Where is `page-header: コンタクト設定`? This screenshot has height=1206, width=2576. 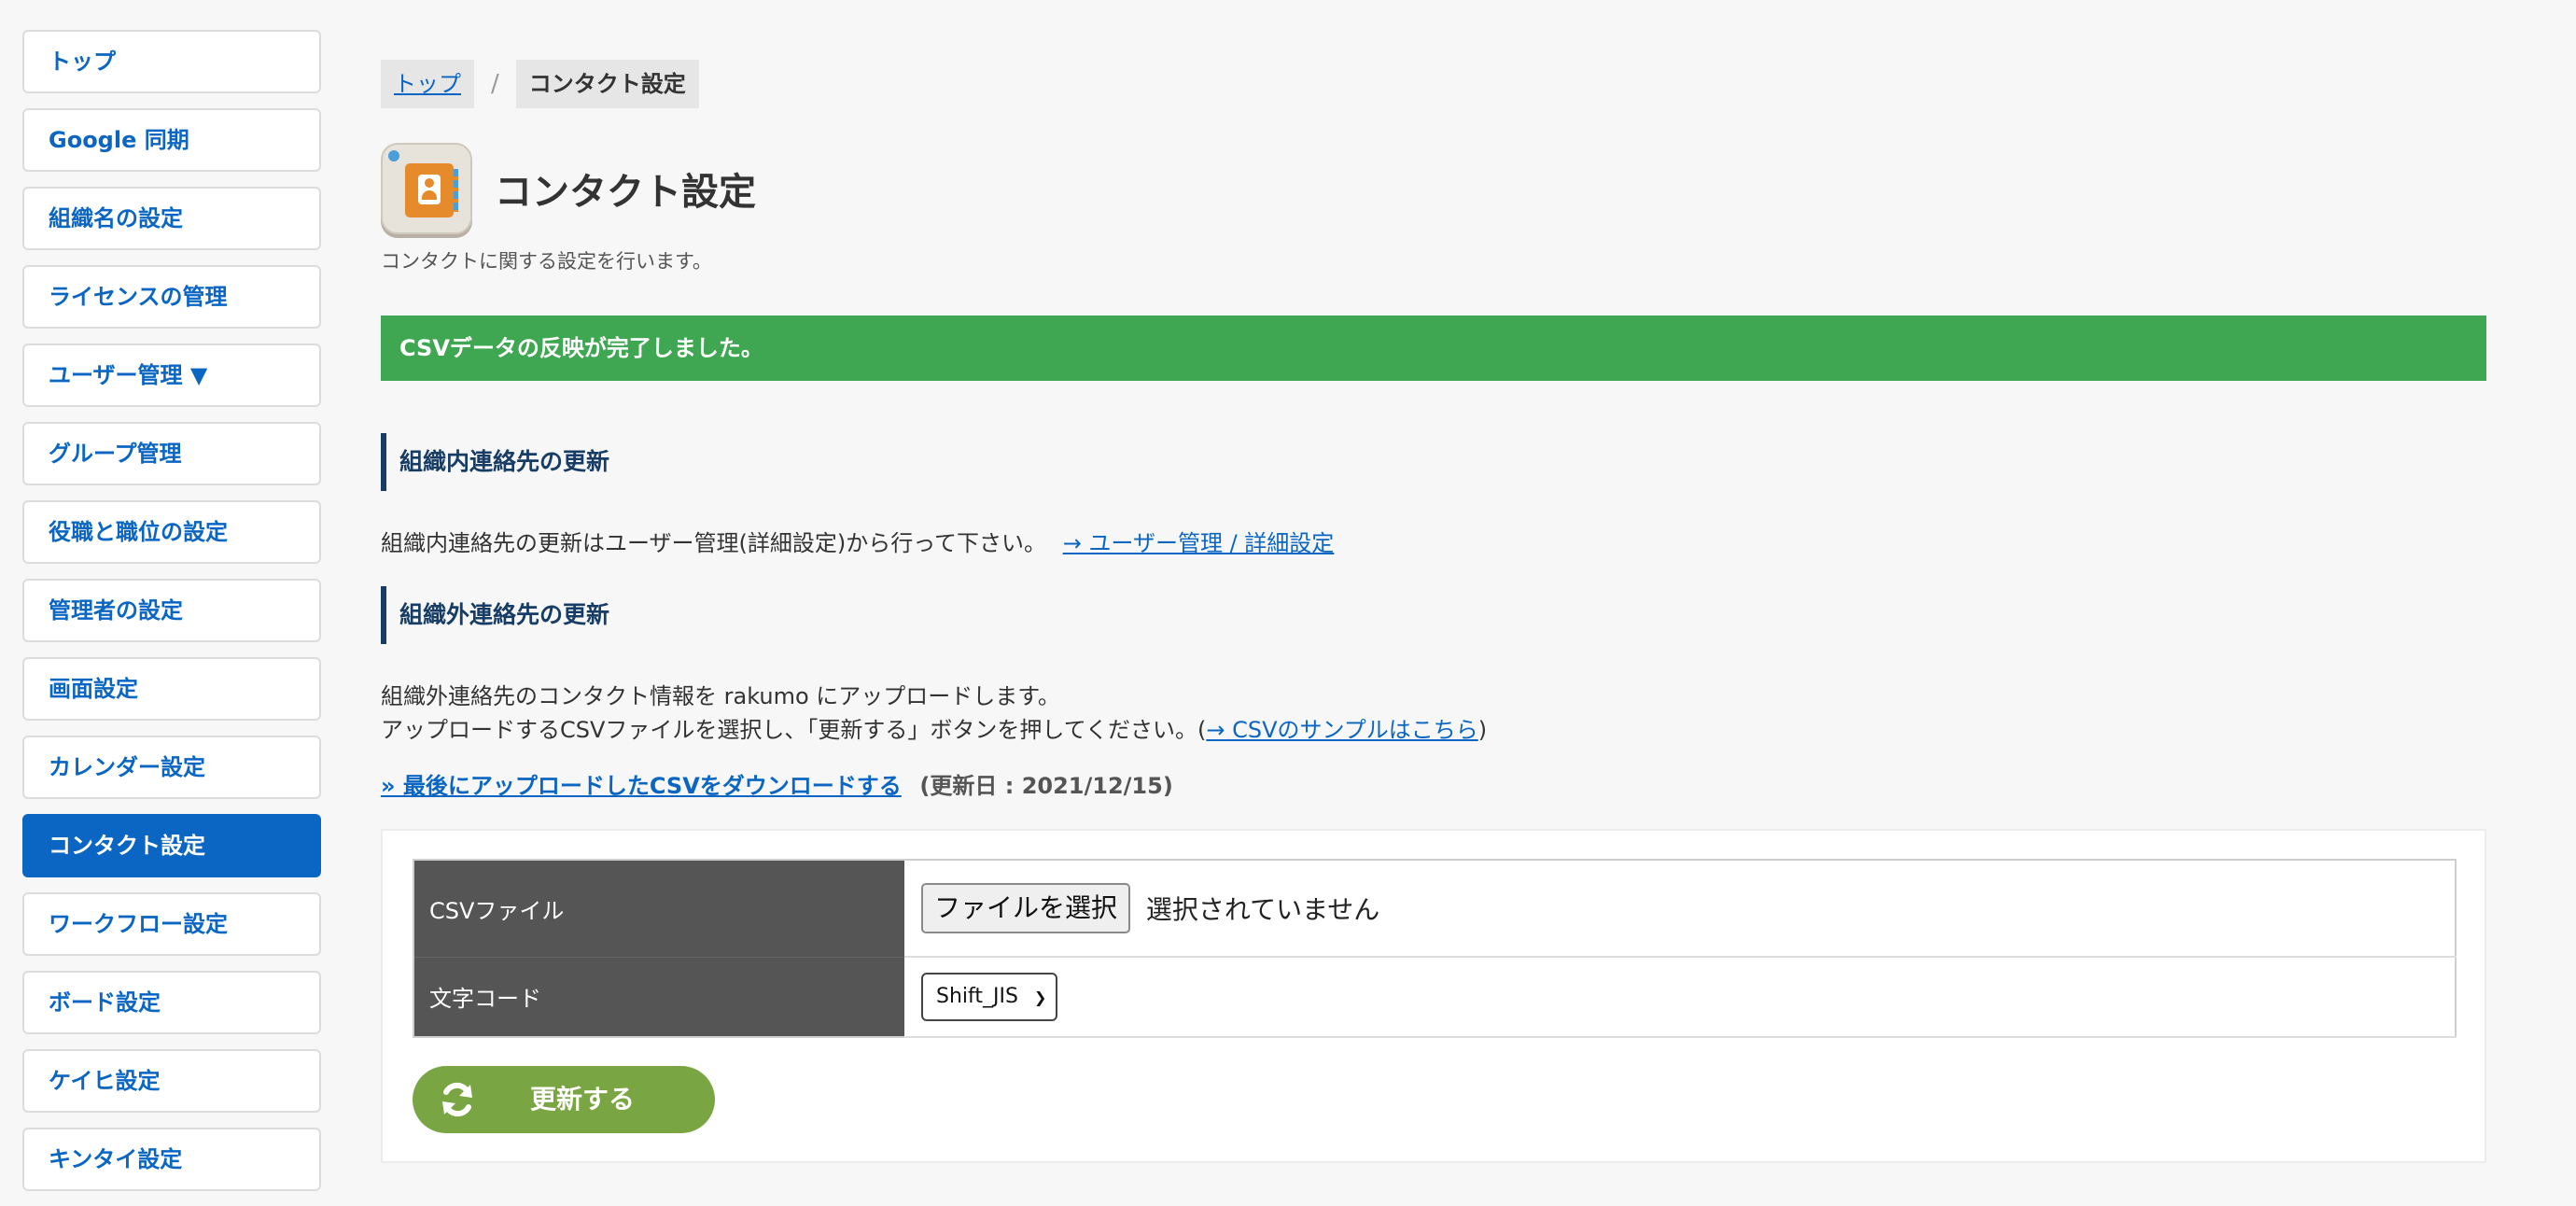
page-header: コンタクト設定 is located at coordinates (568, 188).